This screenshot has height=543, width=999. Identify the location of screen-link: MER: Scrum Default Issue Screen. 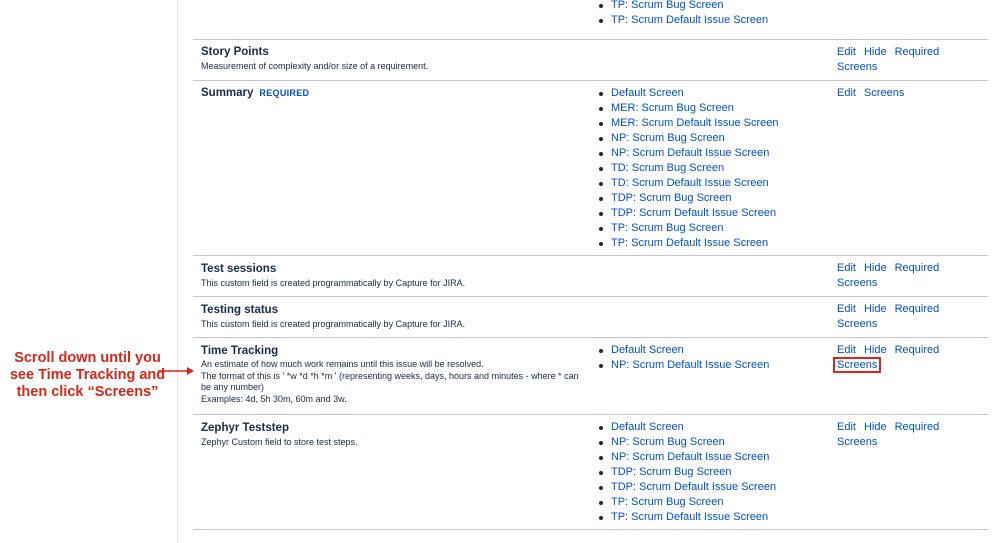
(687, 123).